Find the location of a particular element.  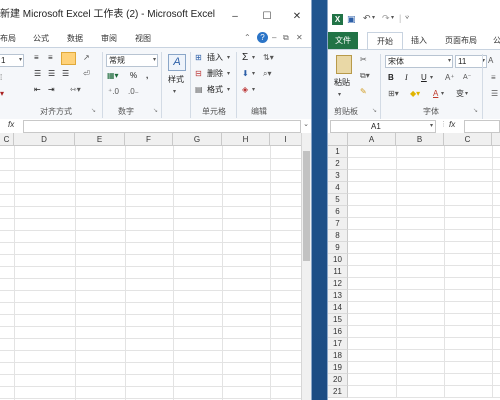

doc-restore-icon: ⧉ is located at coordinates (286, 38).